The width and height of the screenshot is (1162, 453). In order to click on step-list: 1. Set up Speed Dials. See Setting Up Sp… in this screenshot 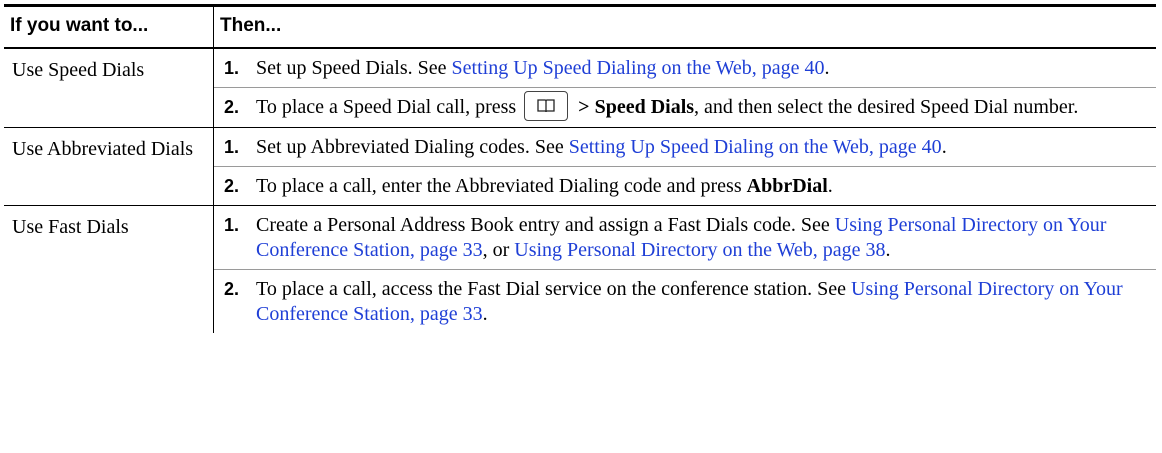, I will do `click(685, 88)`.